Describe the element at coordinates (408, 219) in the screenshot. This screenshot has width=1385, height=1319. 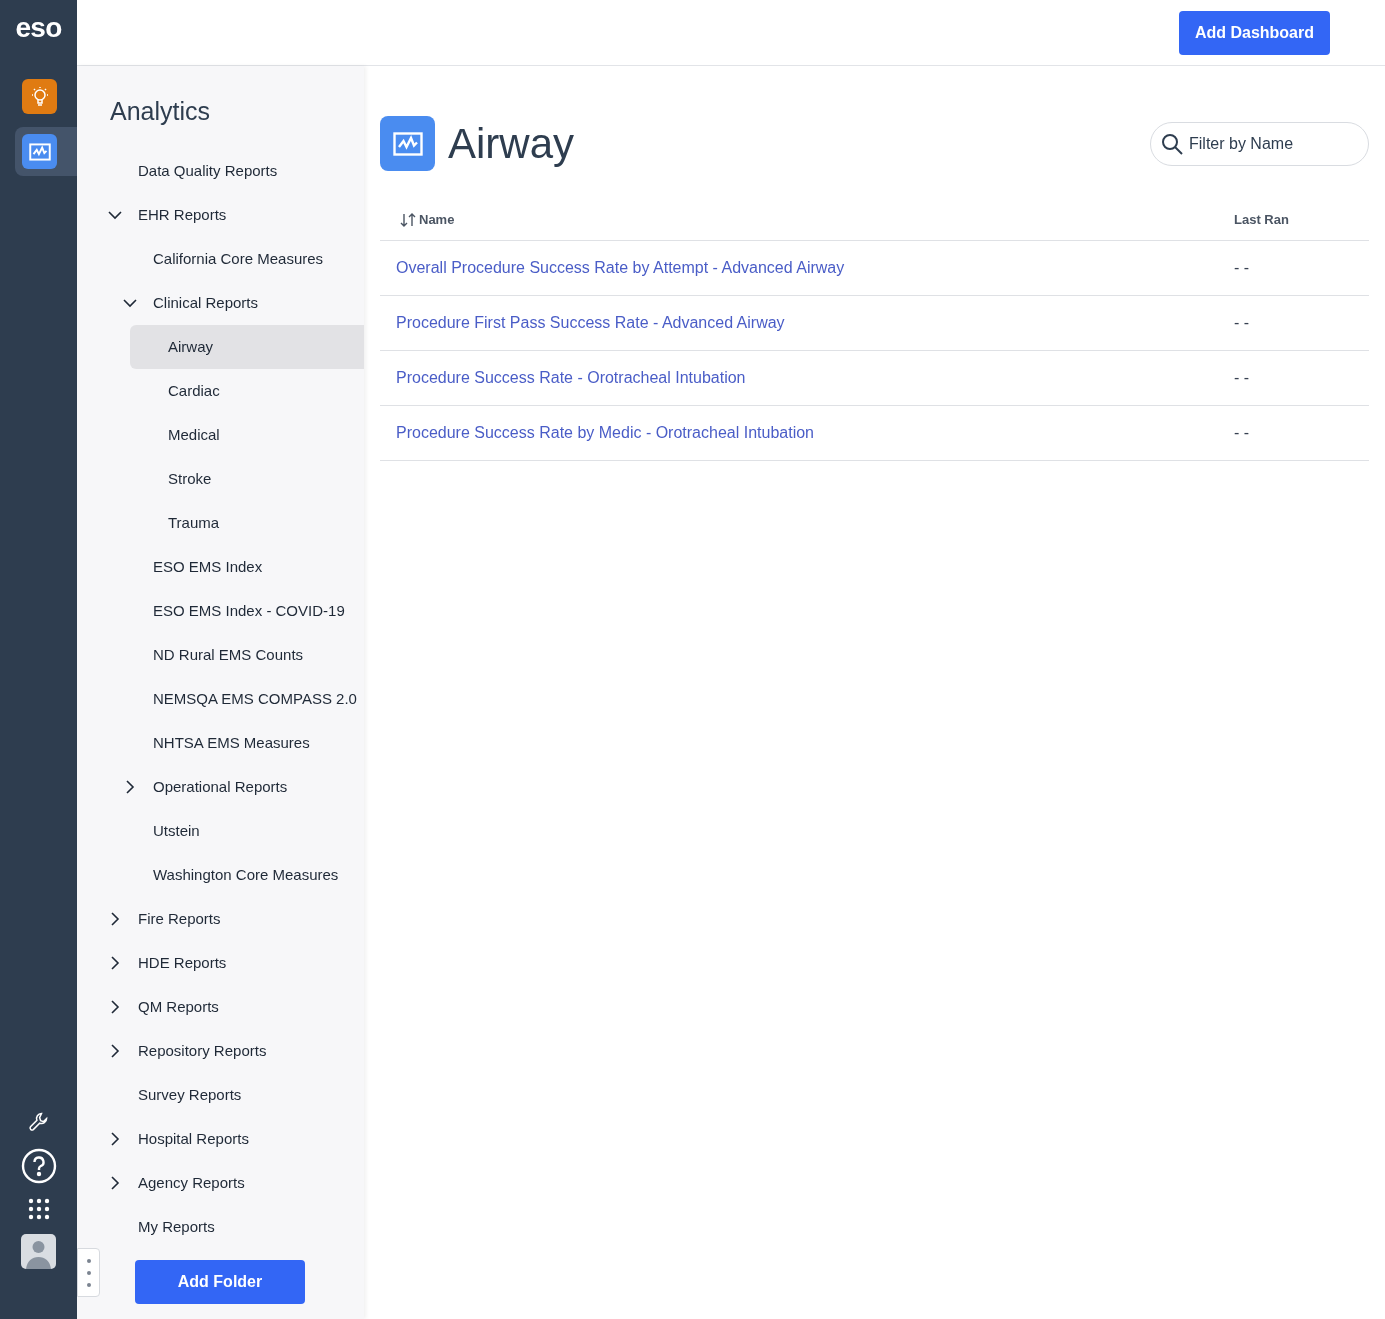
I see `sort-icon` at that location.